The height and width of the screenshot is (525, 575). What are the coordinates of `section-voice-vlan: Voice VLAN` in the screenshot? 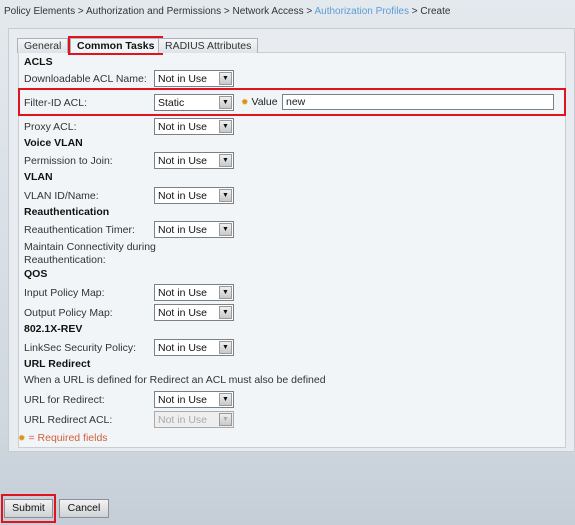 It's located at (53, 143).